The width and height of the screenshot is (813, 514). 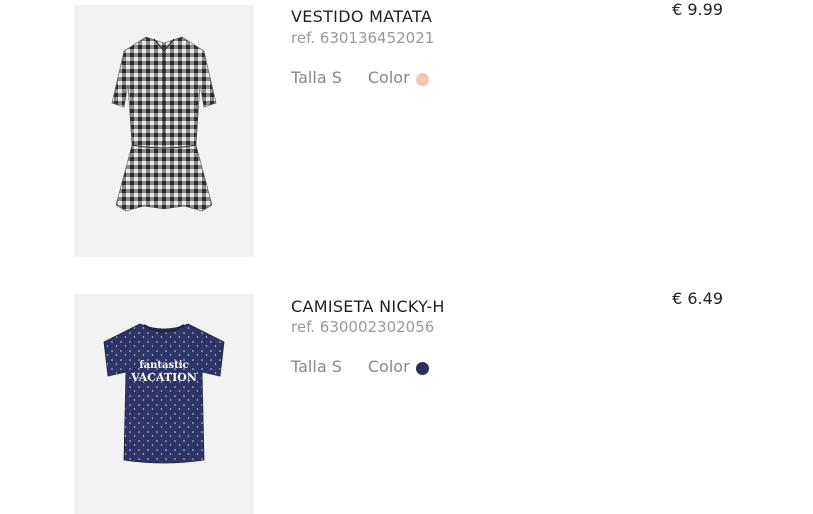 What do you see at coordinates (368, 306) in the screenshot?
I see `product-name: CAMISETA NICKY-H` at bounding box center [368, 306].